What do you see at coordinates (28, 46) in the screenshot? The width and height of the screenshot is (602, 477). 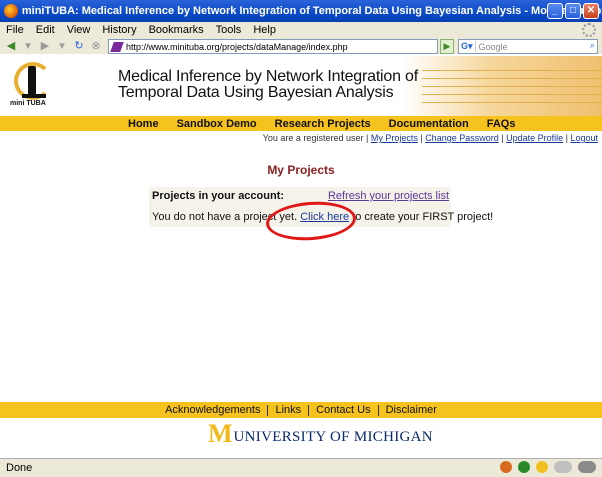 I see `back-dropdown-icon: ▾` at bounding box center [28, 46].